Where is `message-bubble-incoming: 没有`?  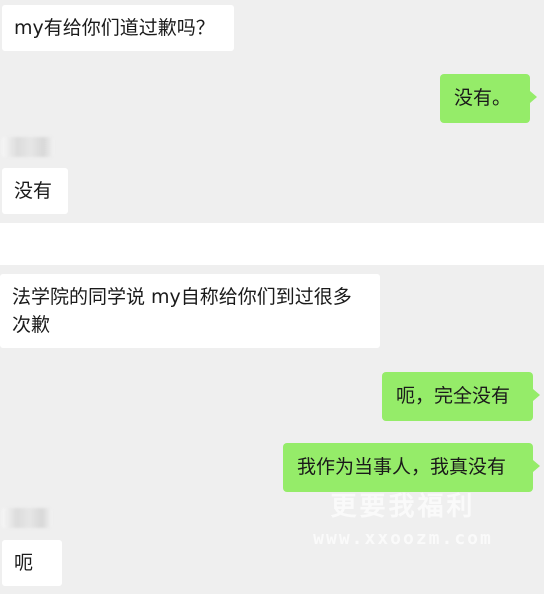 message-bubble-incoming: 没有 is located at coordinates (35, 191).